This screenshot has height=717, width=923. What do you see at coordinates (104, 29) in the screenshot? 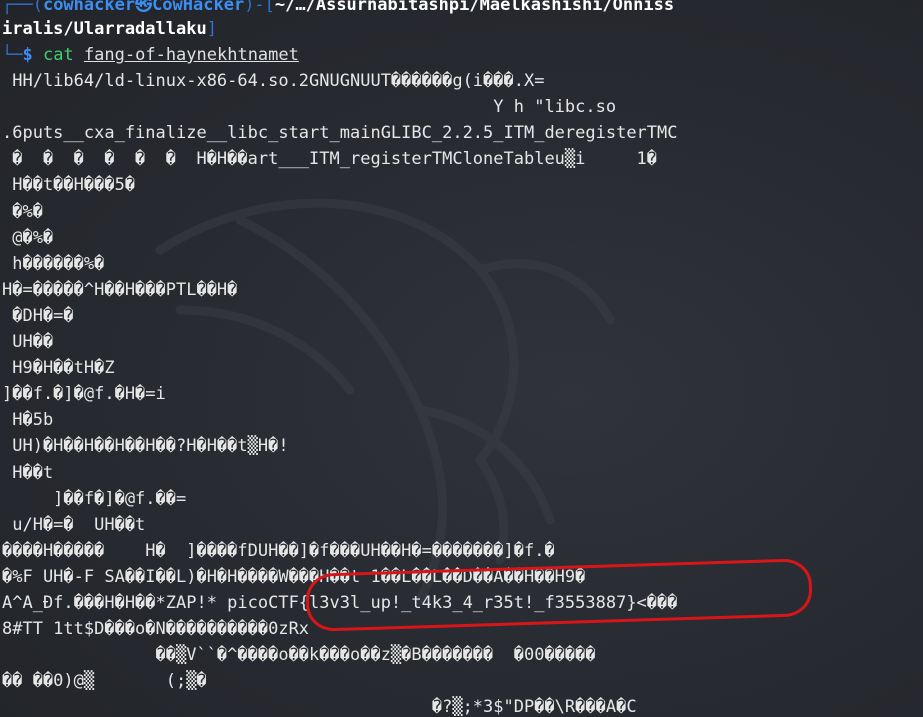
I see `prompt-path-continued: iralis/Ularradallaku` at bounding box center [104, 29].